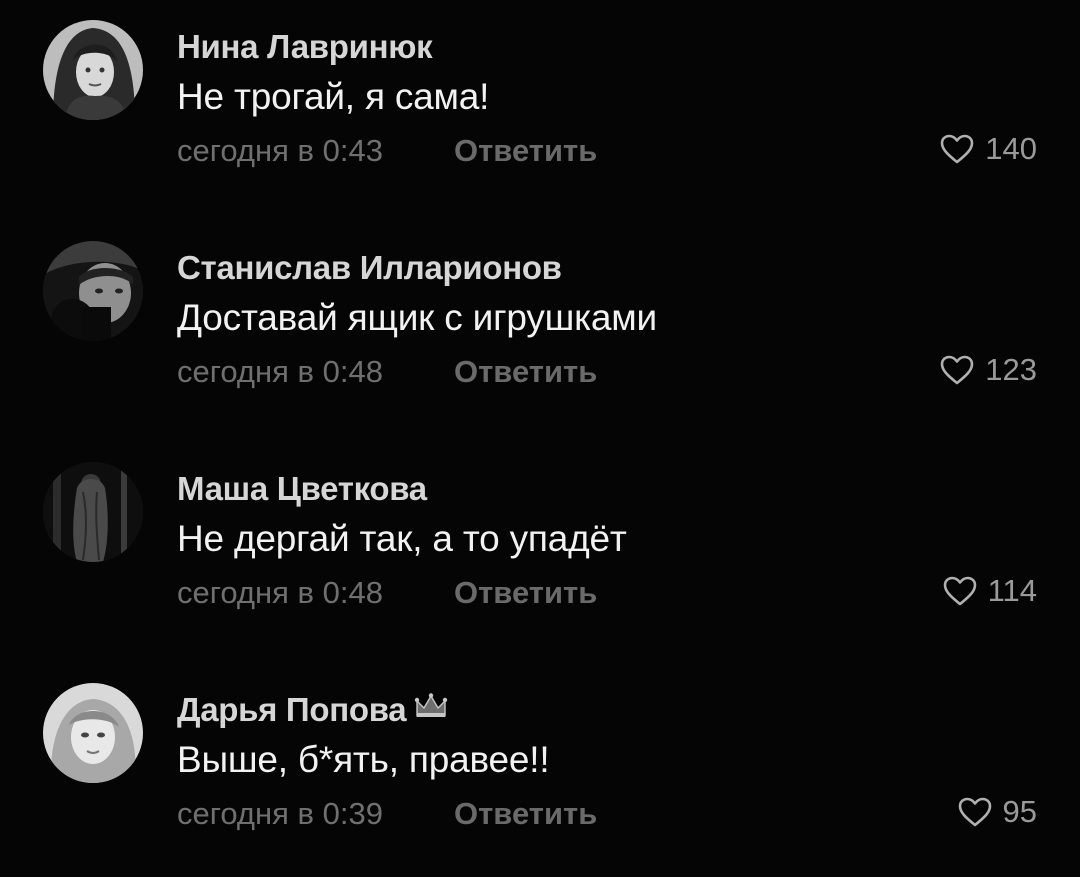 The height and width of the screenshot is (877, 1080). Describe the element at coordinates (305, 47) in the screenshot. I see `comment-author: Нина Лавринюк` at that location.